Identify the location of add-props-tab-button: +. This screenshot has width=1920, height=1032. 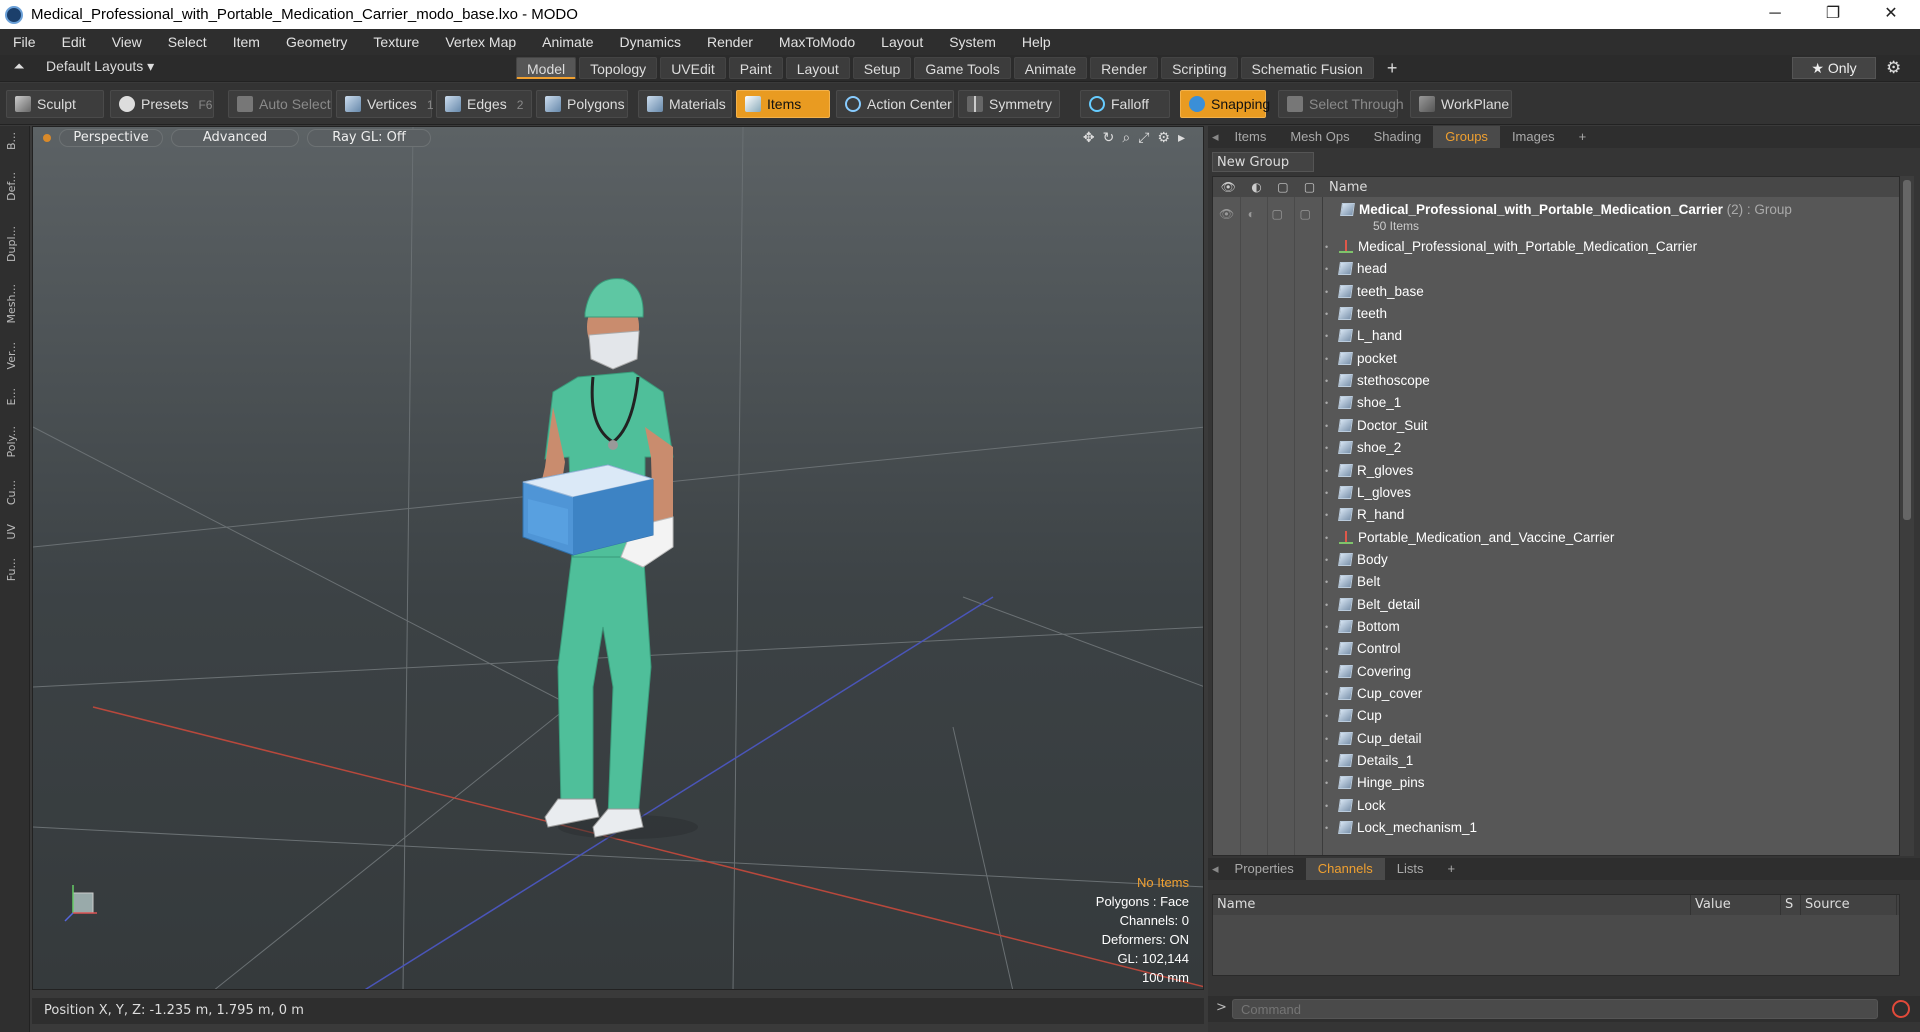
(1451, 869).